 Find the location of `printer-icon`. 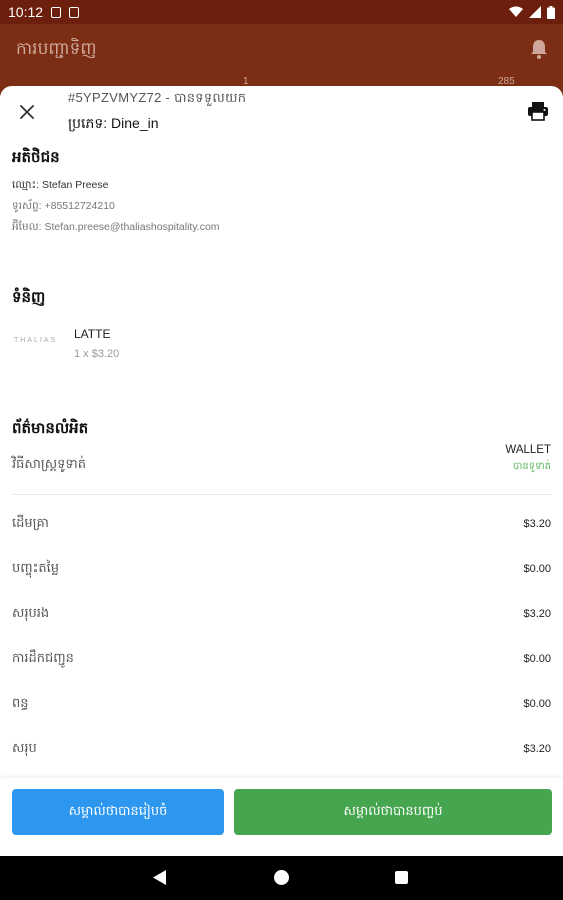

printer-icon is located at coordinates (538, 111).